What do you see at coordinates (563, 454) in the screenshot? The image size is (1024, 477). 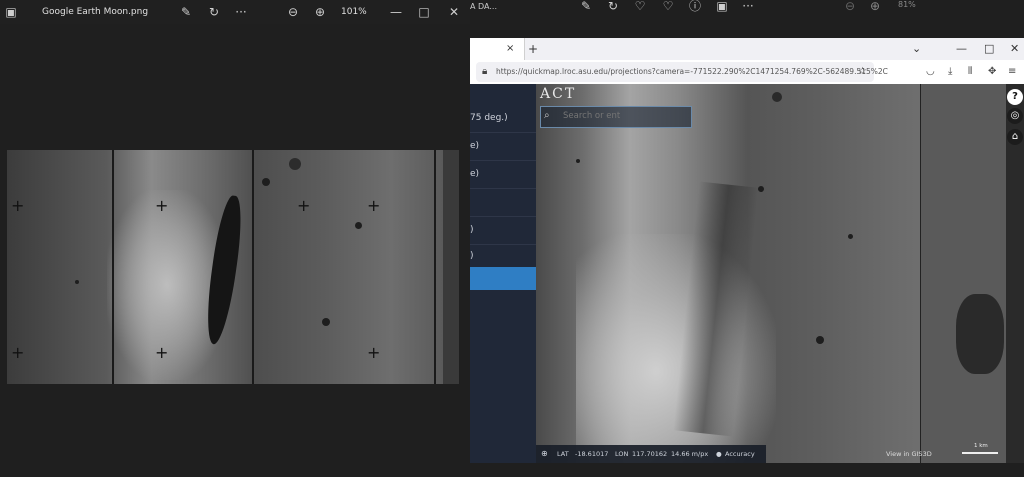 I see `lat-label: LAT` at bounding box center [563, 454].